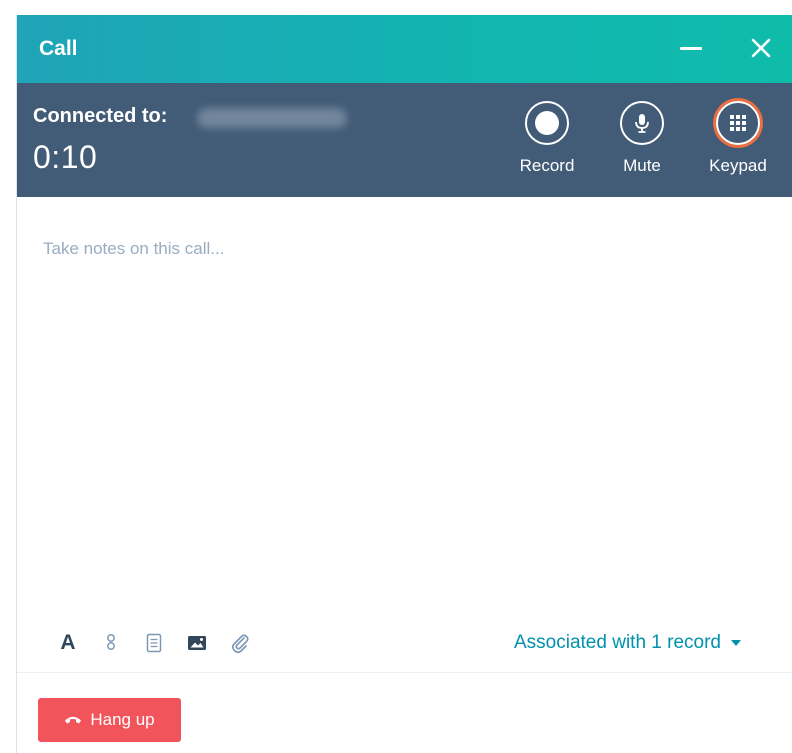 This screenshot has width=792, height=753. What do you see at coordinates (691, 48) in the screenshot?
I see `minimize-icon` at bounding box center [691, 48].